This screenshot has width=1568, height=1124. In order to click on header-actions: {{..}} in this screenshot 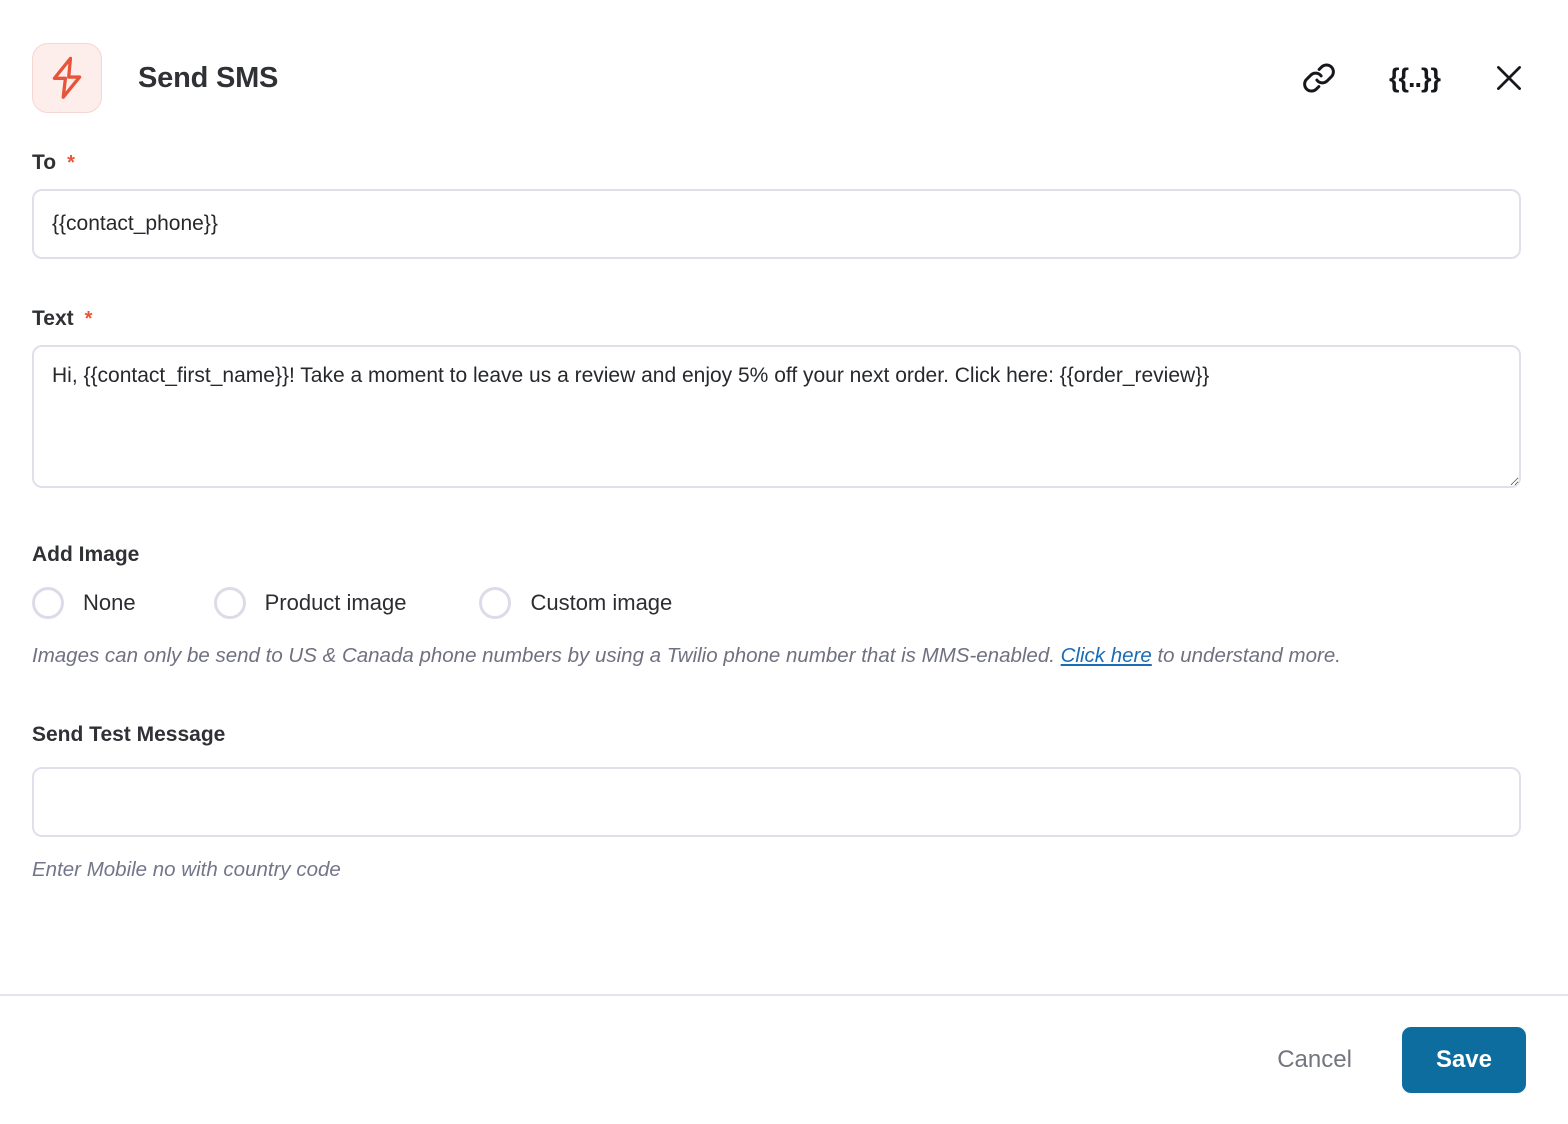, I will do `click(1413, 78)`.